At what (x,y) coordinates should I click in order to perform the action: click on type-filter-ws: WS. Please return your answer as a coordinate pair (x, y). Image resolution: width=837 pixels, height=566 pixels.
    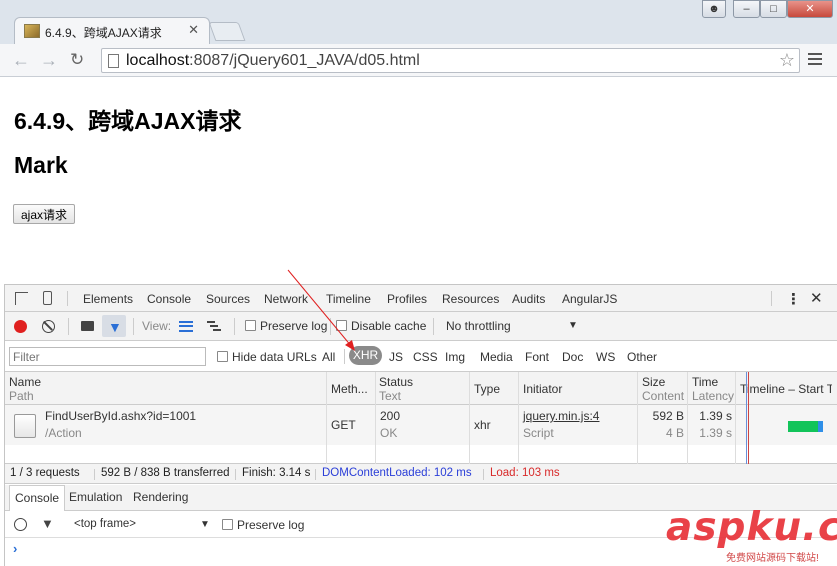
    Looking at the image, I should click on (605, 357).